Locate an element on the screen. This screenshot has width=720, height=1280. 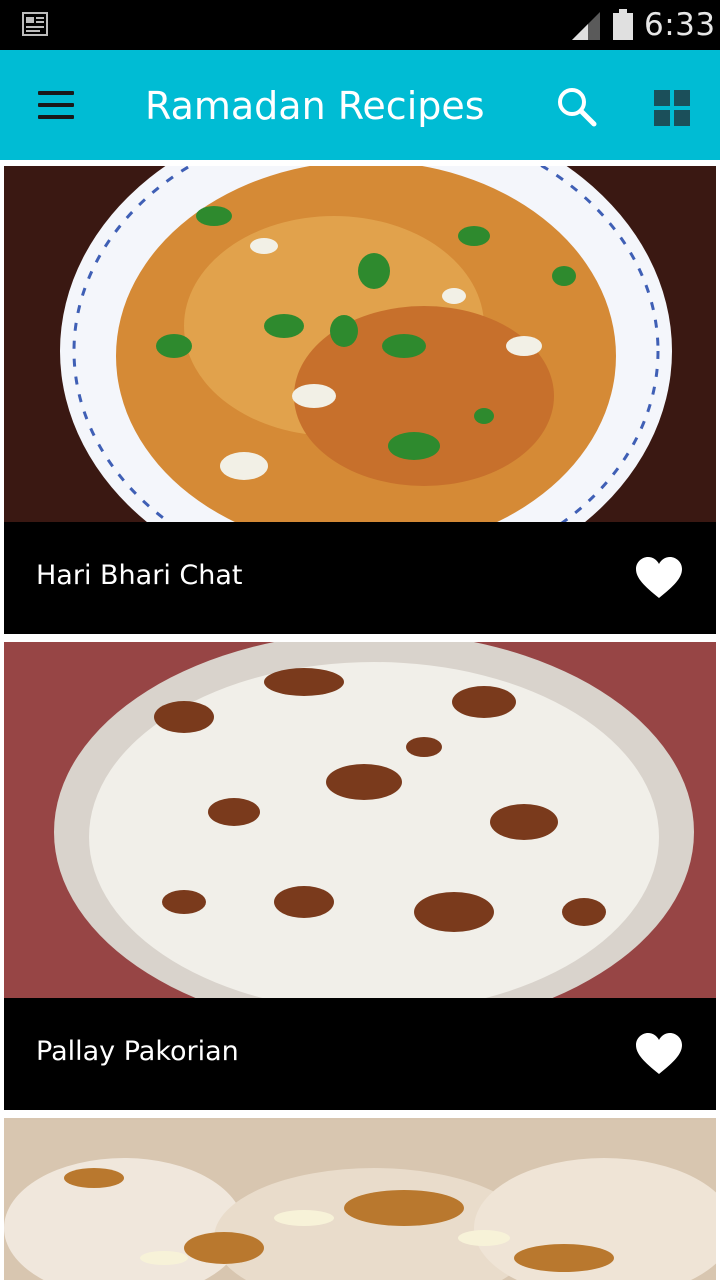
menu-button is located at coordinates (56, 105).